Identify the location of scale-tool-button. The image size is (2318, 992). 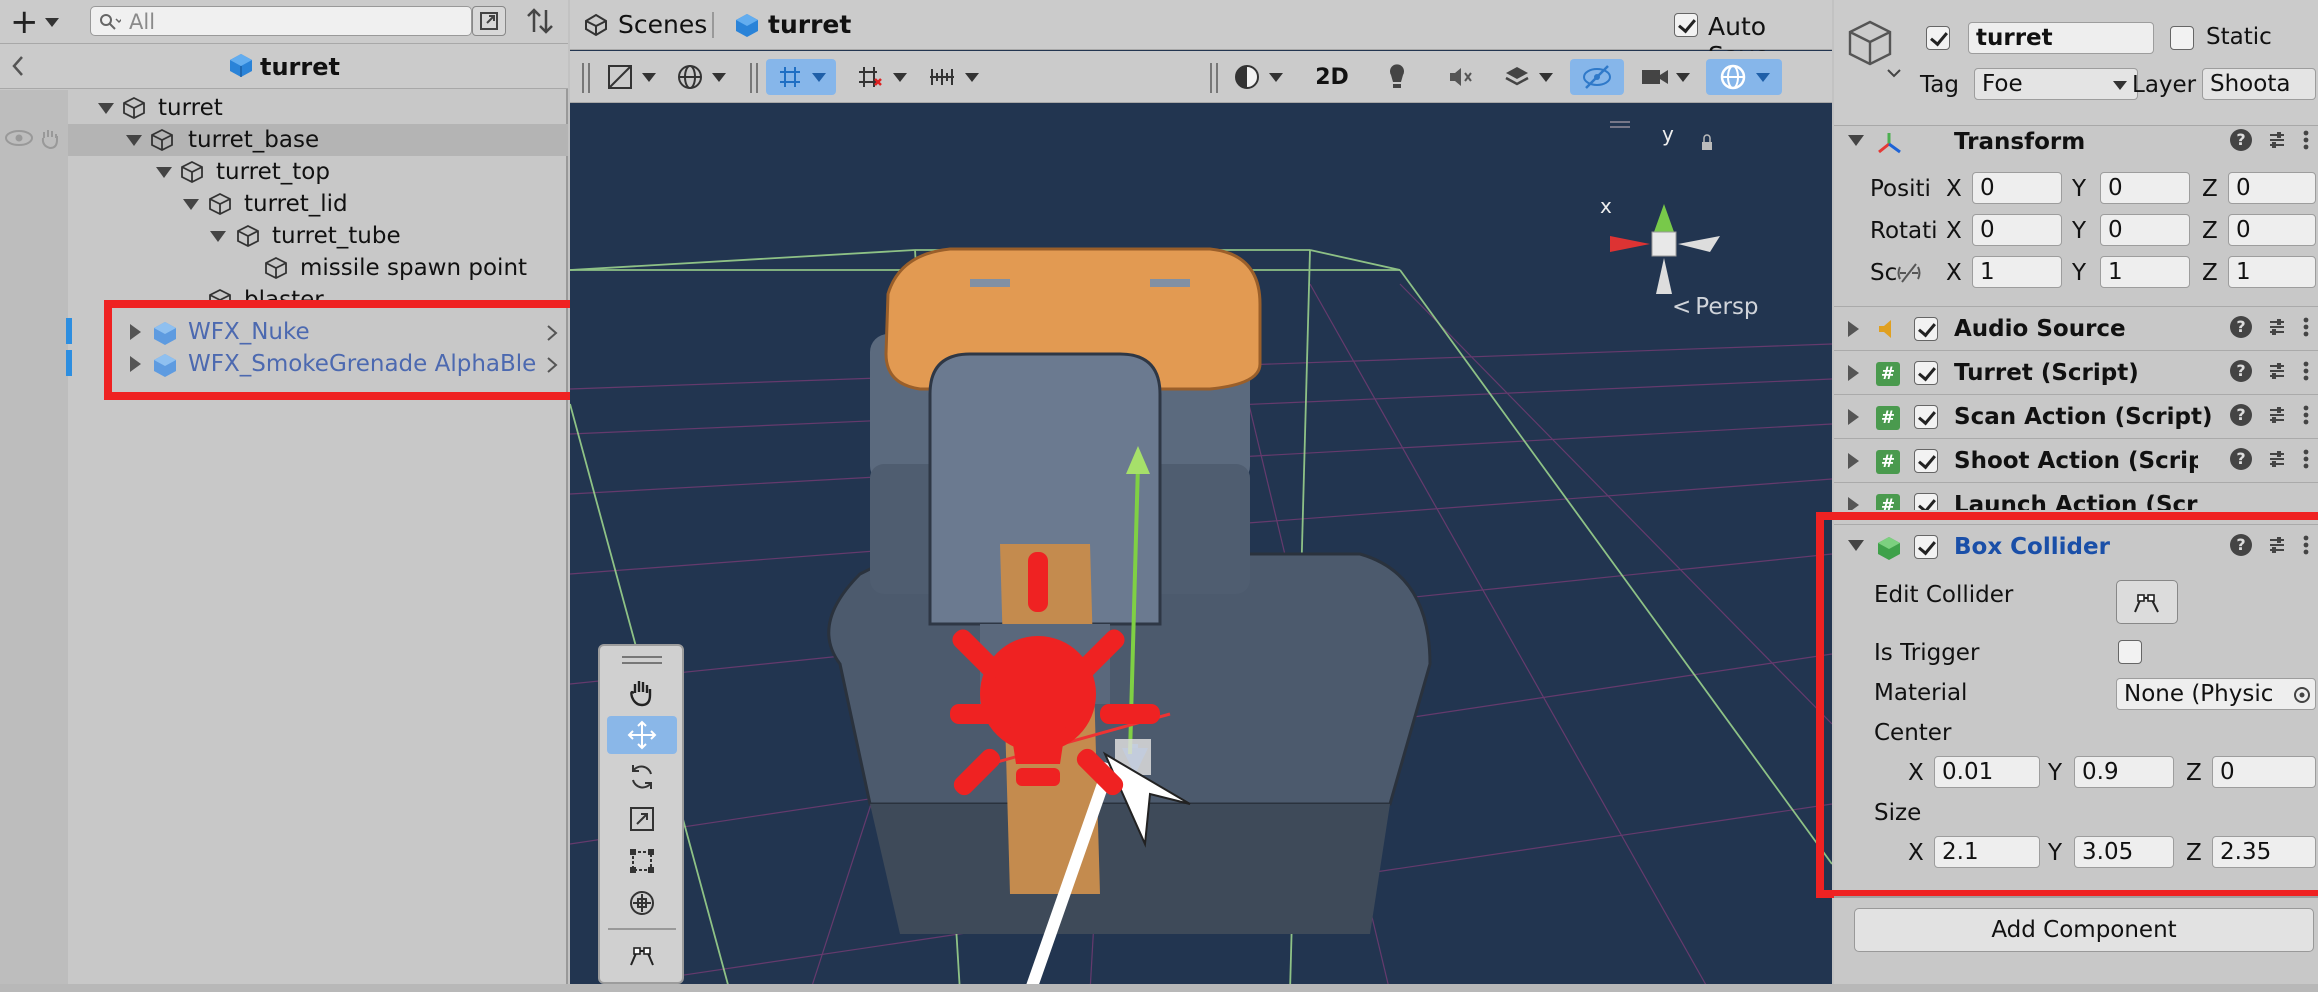
(642, 819).